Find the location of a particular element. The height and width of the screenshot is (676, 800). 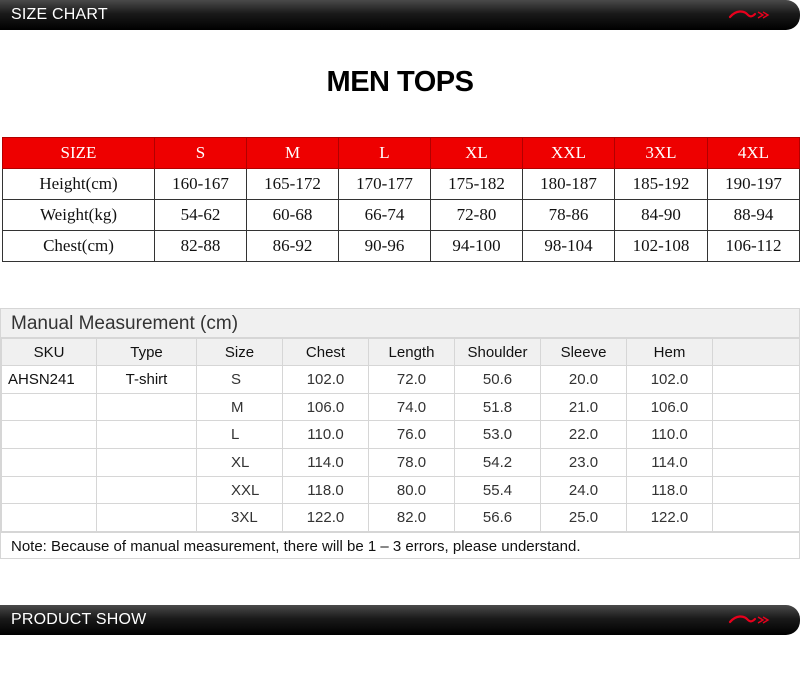

table-cell: 90-96 is located at coordinates (384, 246).